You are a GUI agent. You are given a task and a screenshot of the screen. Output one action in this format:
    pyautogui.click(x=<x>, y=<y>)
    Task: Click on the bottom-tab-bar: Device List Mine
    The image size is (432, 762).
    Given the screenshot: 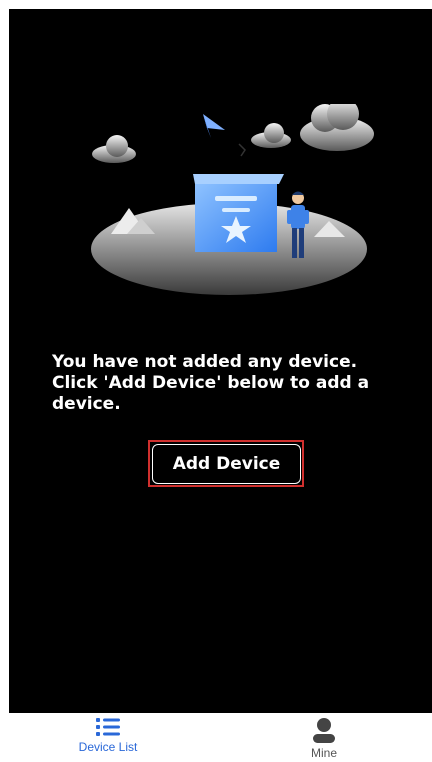 What is the action you would take?
    pyautogui.click(x=216, y=737)
    